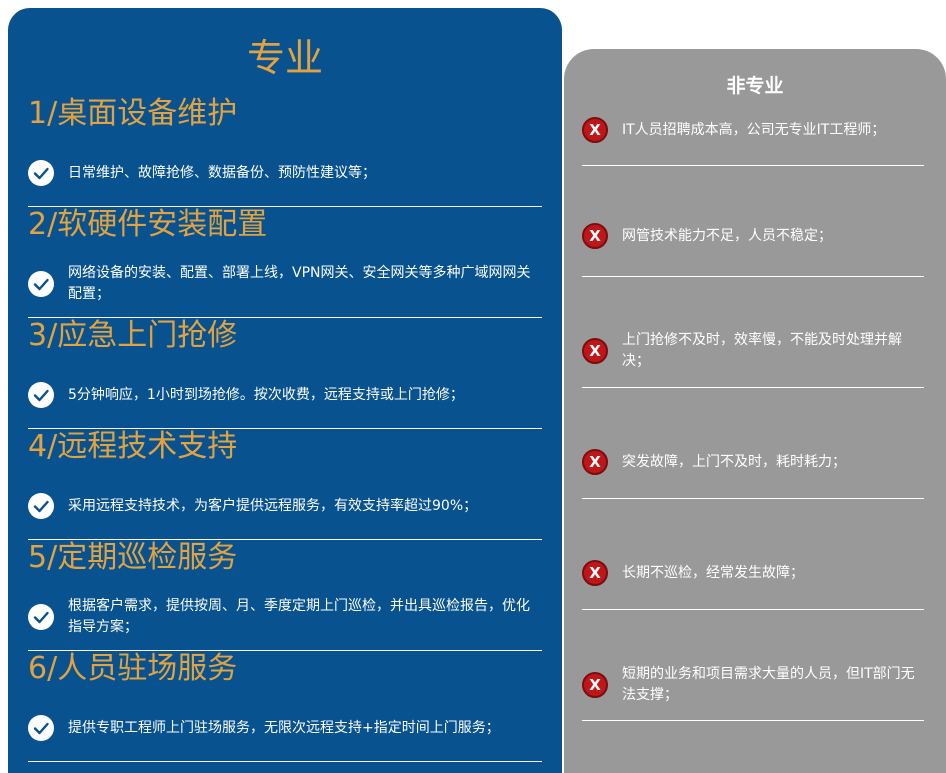  I want to click on non-item-text: 突发故障，上门不及时，耗时耗力；, so click(734, 461).